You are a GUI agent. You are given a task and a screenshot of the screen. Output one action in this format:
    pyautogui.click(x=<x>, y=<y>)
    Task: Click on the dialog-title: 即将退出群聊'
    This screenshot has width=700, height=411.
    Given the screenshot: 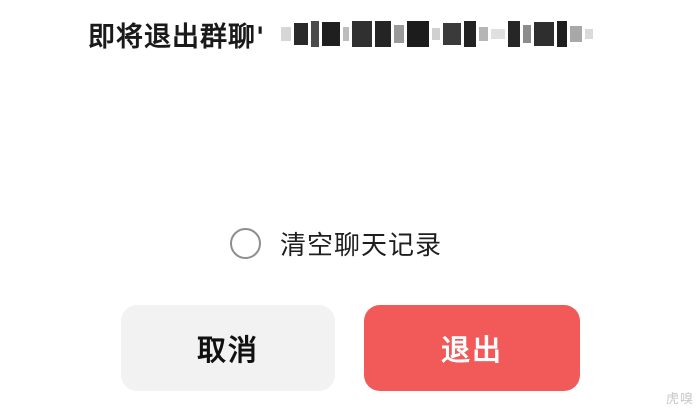 What is the action you would take?
    pyautogui.click(x=177, y=37)
    